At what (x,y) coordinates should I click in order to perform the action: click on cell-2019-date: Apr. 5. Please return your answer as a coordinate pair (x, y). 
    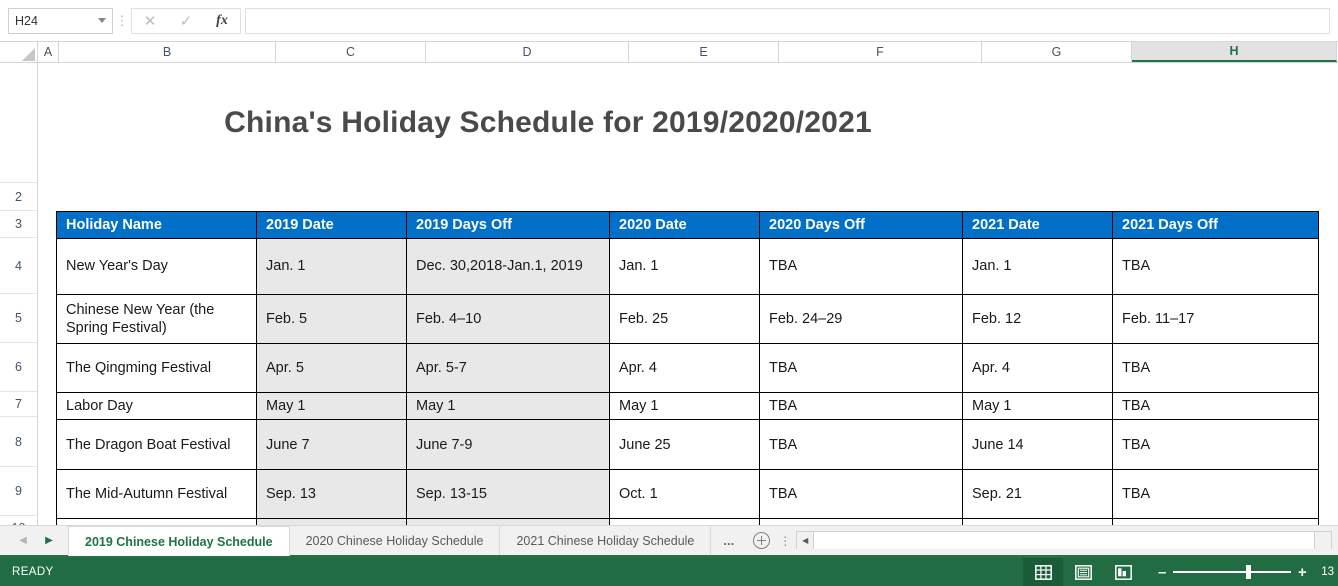
    Looking at the image, I should click on (331, 368).